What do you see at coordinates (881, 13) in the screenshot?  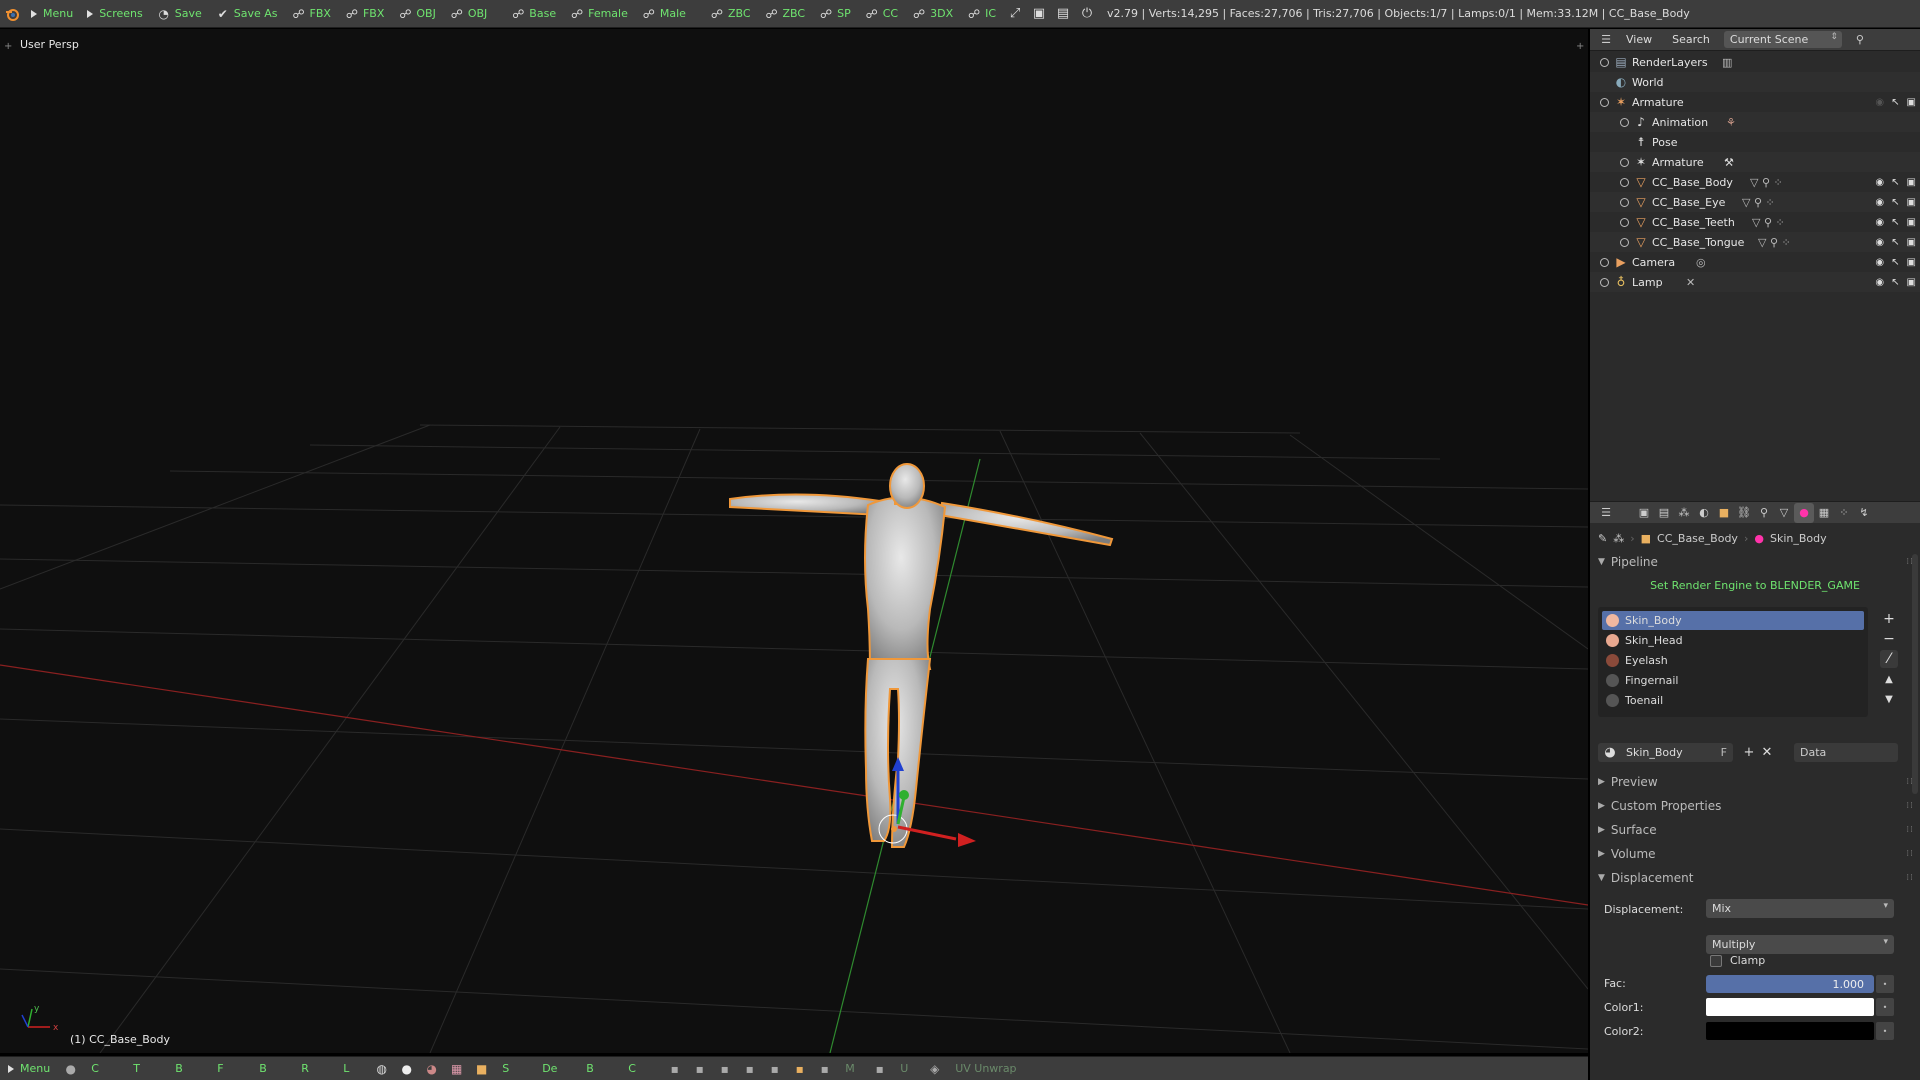 I see `cc-button: ☍ CC` at bounding box center [881, 13].